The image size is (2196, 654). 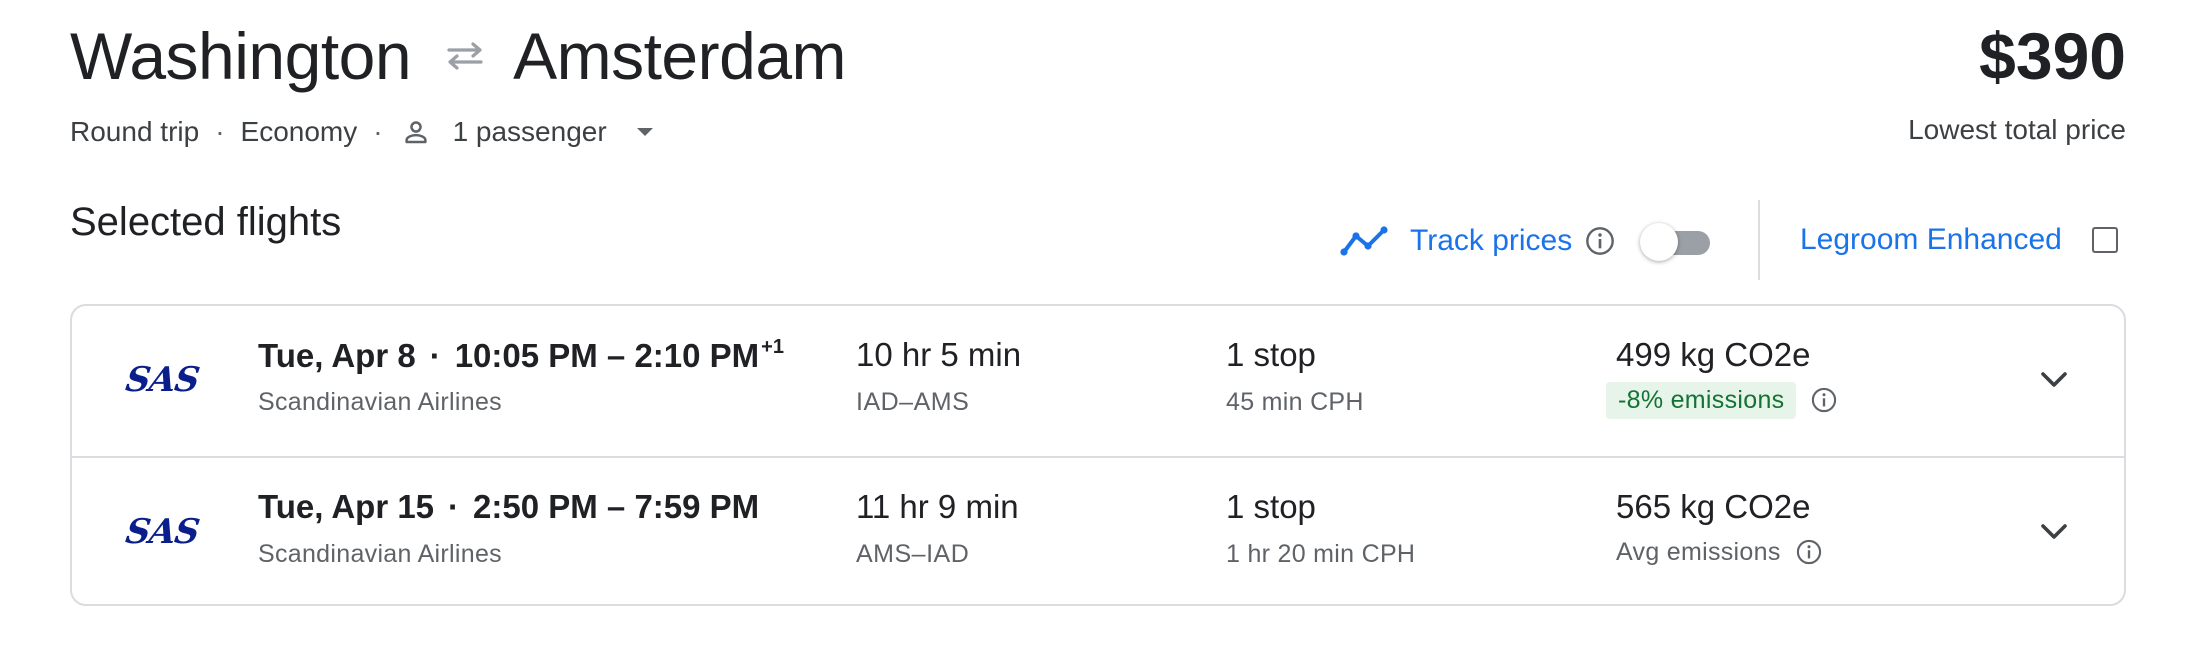 What do you see at coordinates (337, 355) in the screenshot?
I see `flight-date: Tue, Apr 8` at bounding box center [337, 355].